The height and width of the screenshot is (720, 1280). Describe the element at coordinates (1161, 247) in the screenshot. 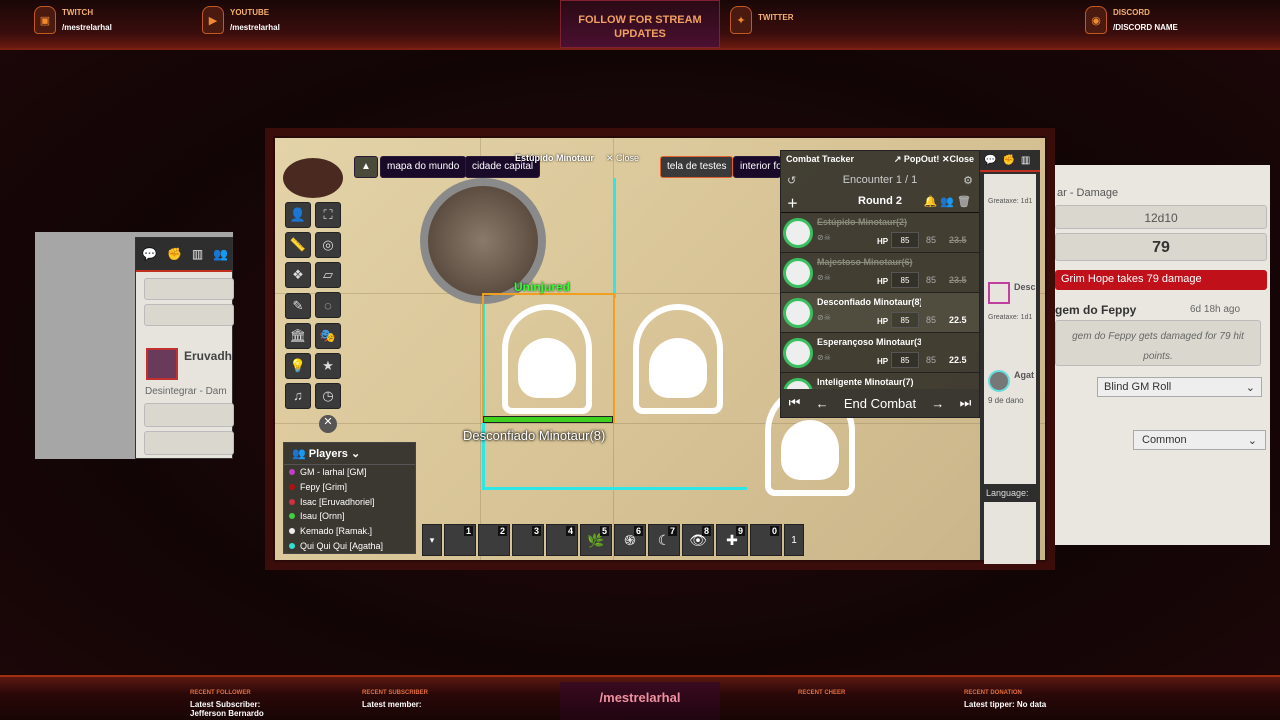

I see `roll-total: 79` at that location.